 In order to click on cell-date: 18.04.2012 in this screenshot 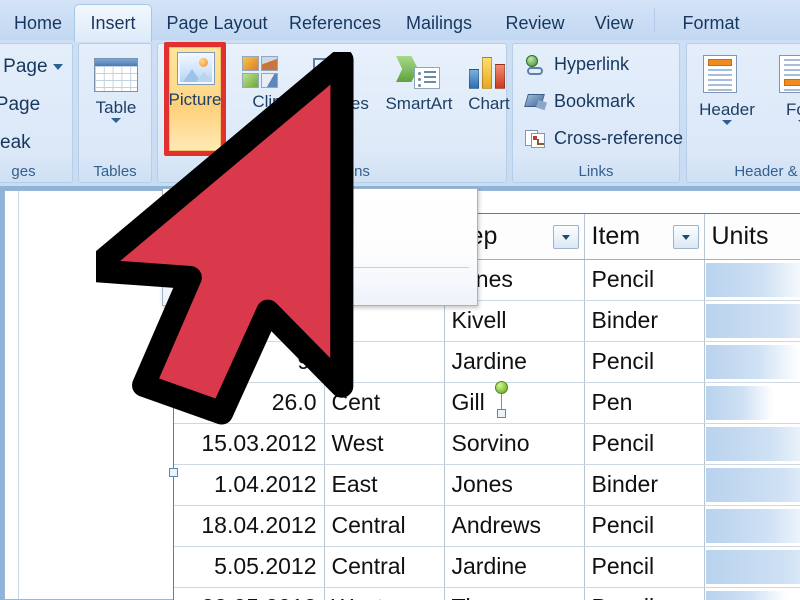, I will do `click(249, 526)`.